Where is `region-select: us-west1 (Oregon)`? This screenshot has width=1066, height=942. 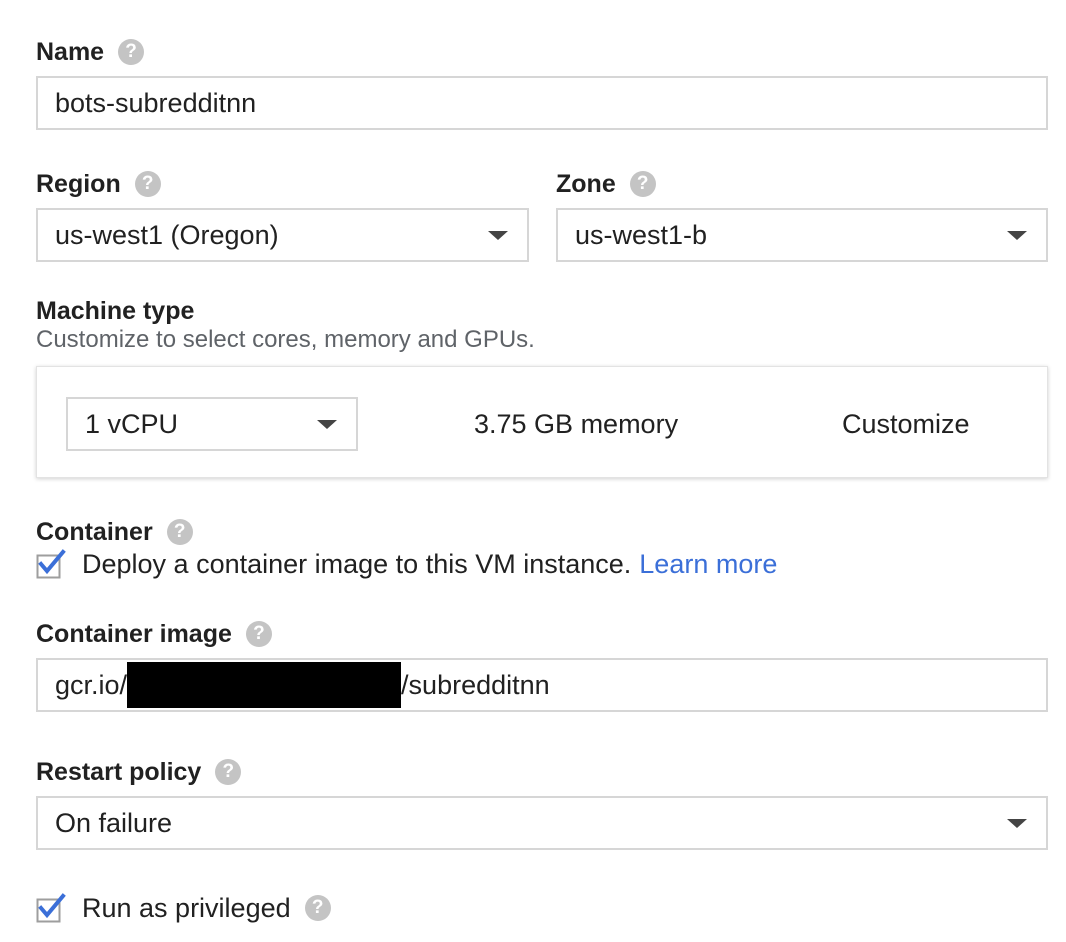
region-select: us-west1 (Oregon) is located at coordinates (282, 235).